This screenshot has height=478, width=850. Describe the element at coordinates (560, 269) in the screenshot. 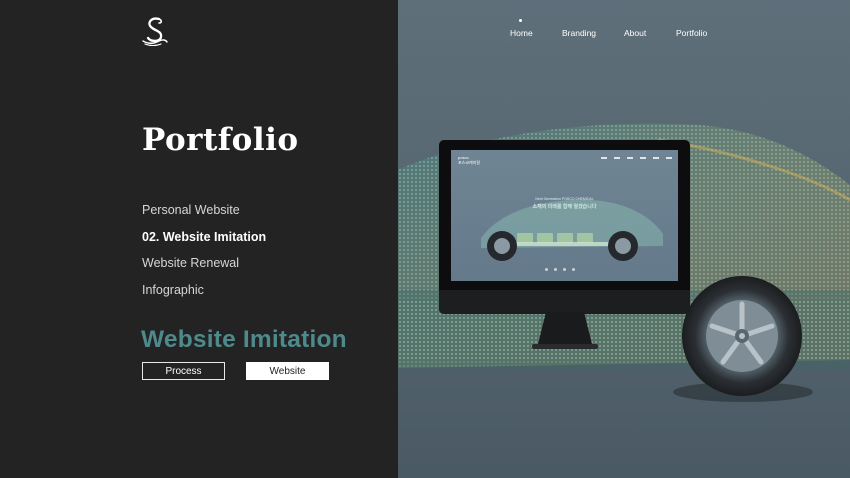

I see `preview-slider-dots` at that location.